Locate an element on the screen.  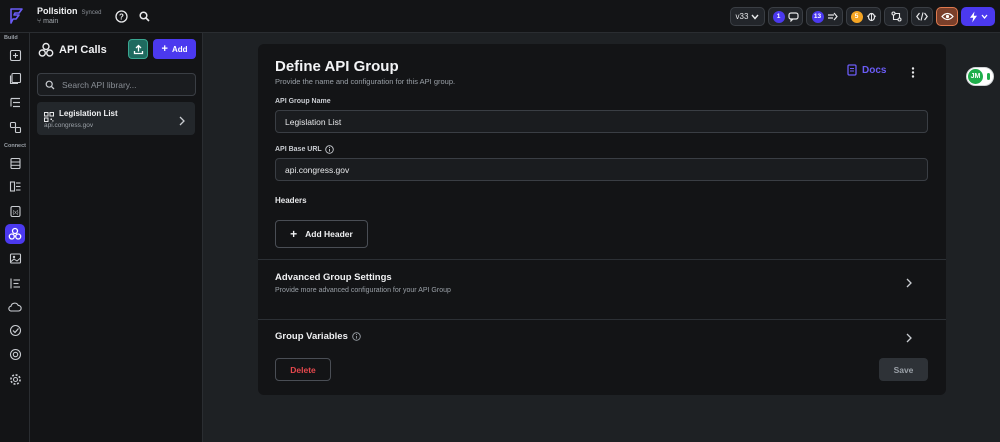
more-options-icon is located at coordinates (913, 72).